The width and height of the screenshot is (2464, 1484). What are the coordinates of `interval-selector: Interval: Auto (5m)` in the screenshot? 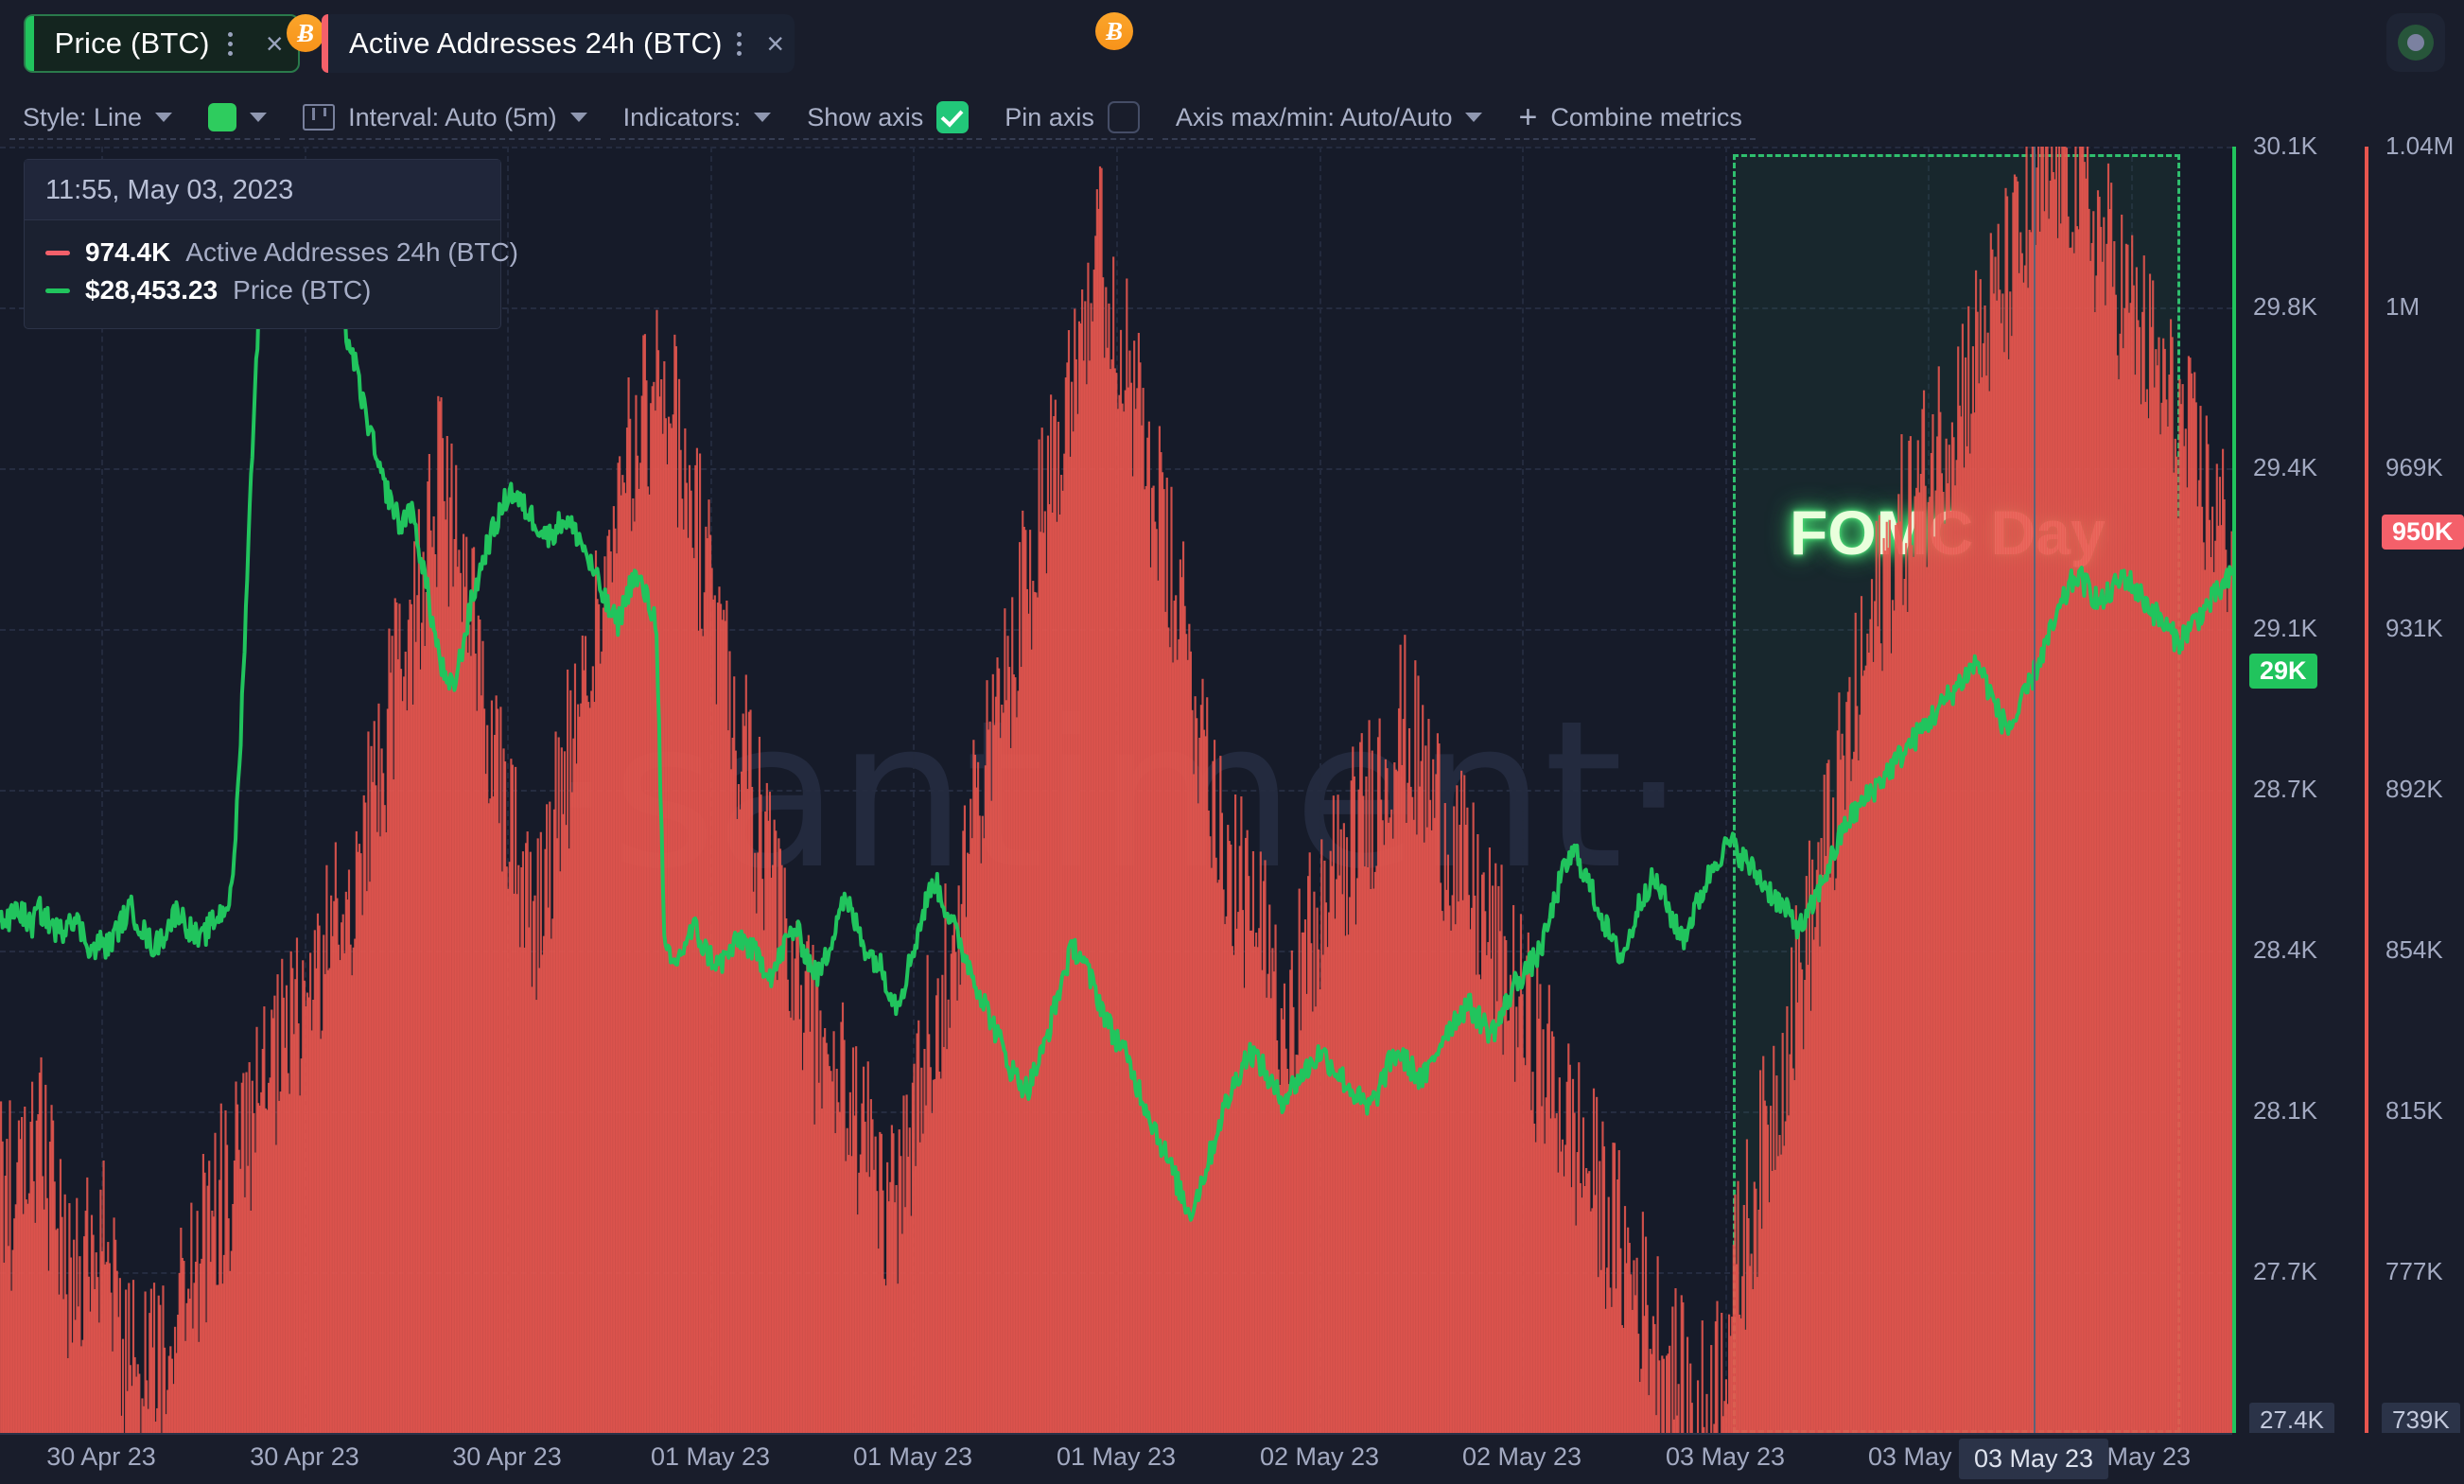 It's located at (445, 118).